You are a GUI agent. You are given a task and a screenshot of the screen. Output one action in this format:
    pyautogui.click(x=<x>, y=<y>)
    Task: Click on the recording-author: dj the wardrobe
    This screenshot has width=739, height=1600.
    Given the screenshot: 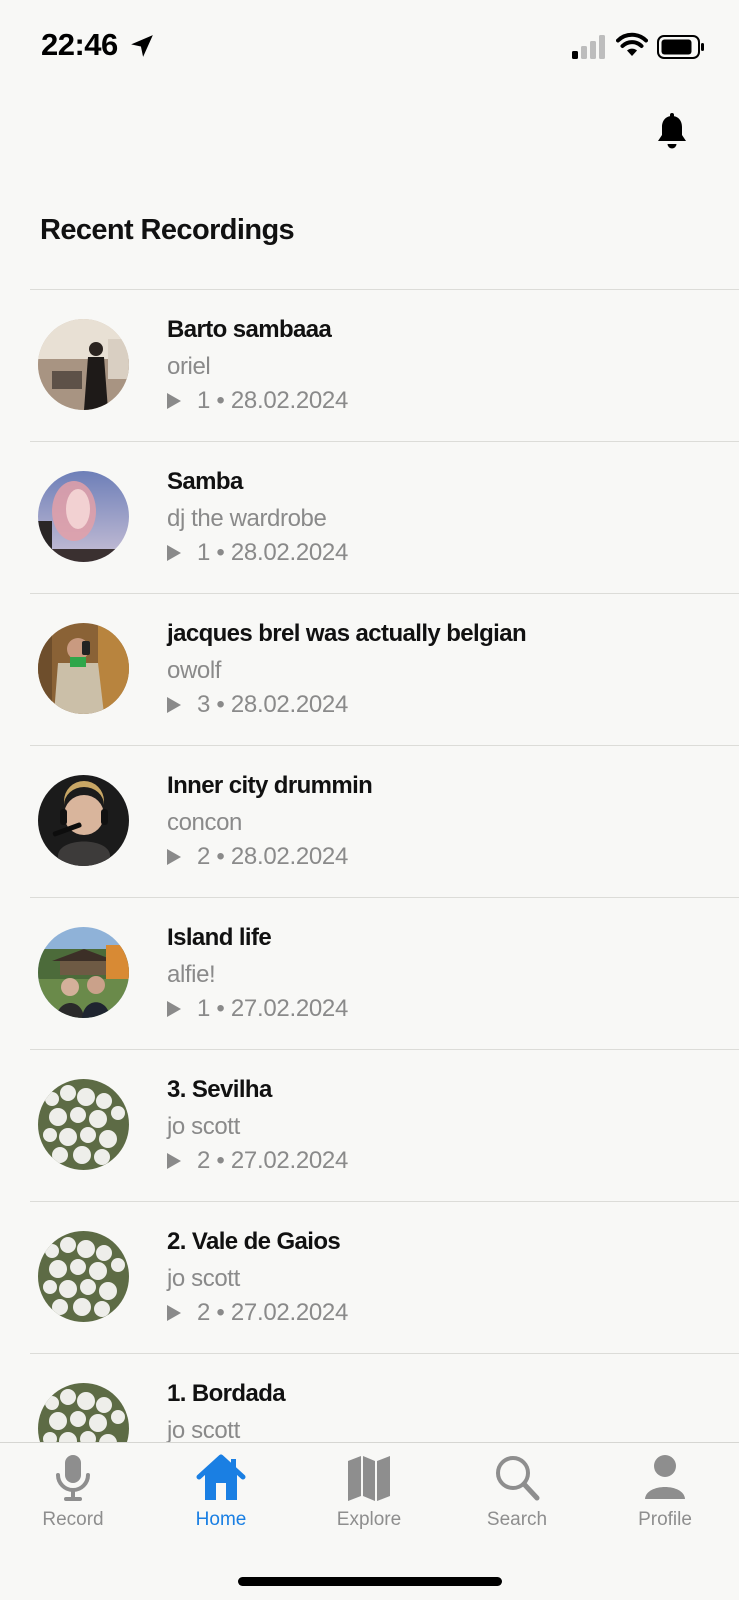 What is the action you would take?
    pyautogui.click(x=247, y=519)
    